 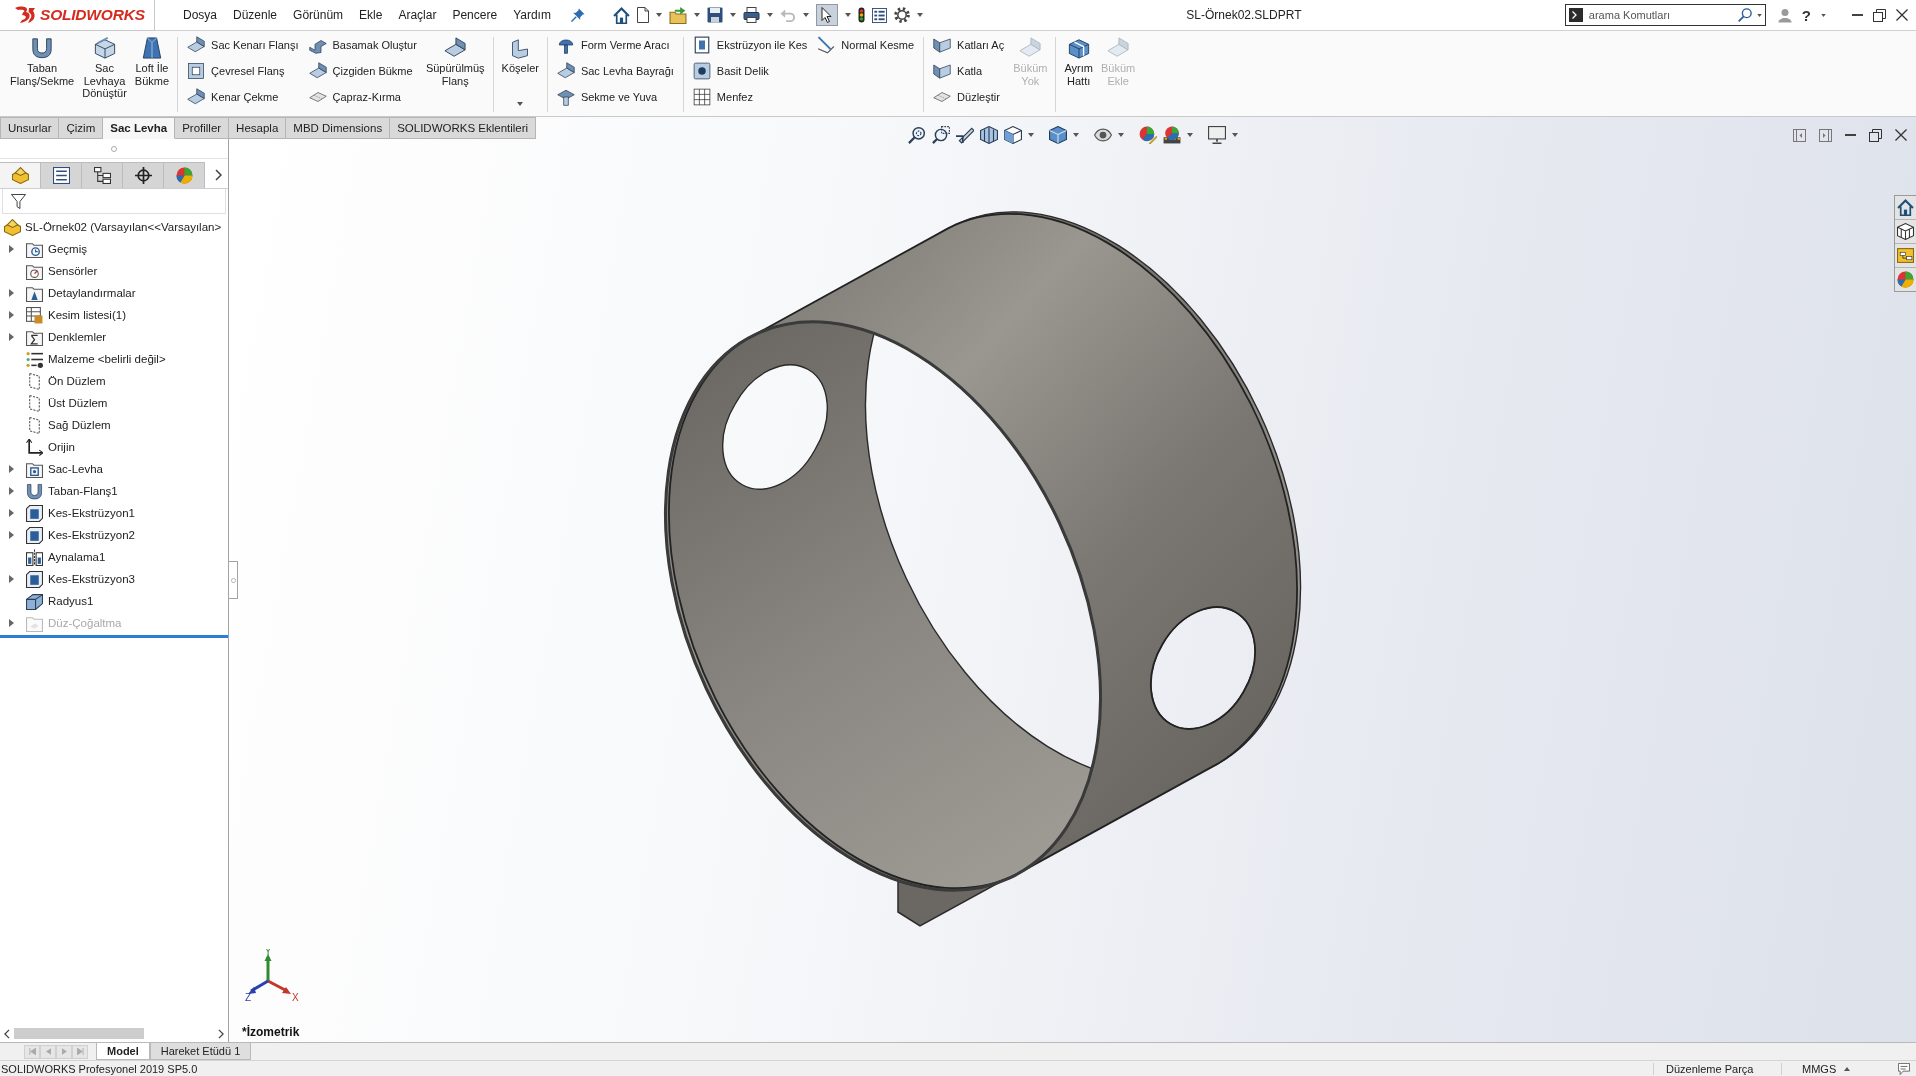 What do you see at coordinates (750, 97) in the screenshot?
I see `ribbon-button: Menfez` at bounding box center [750, 97].